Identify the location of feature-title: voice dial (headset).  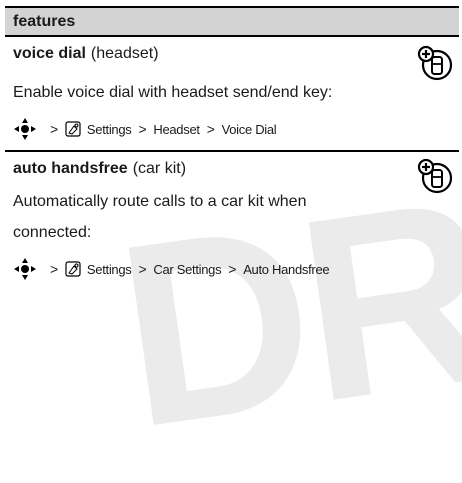
(236, 54).